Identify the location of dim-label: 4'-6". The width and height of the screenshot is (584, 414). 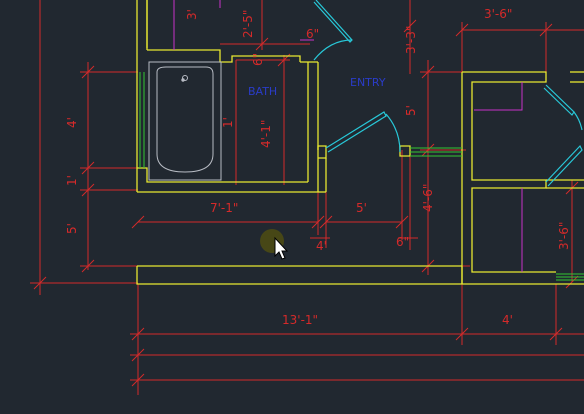
(428, 198).